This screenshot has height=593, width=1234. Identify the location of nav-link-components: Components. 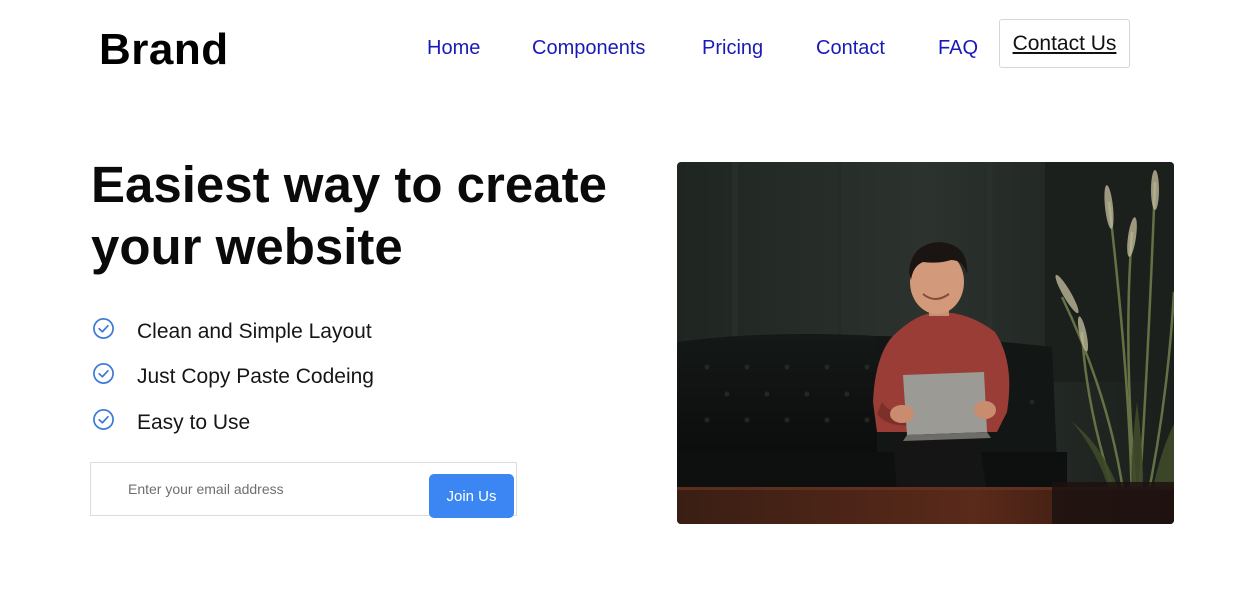
(588, 48).